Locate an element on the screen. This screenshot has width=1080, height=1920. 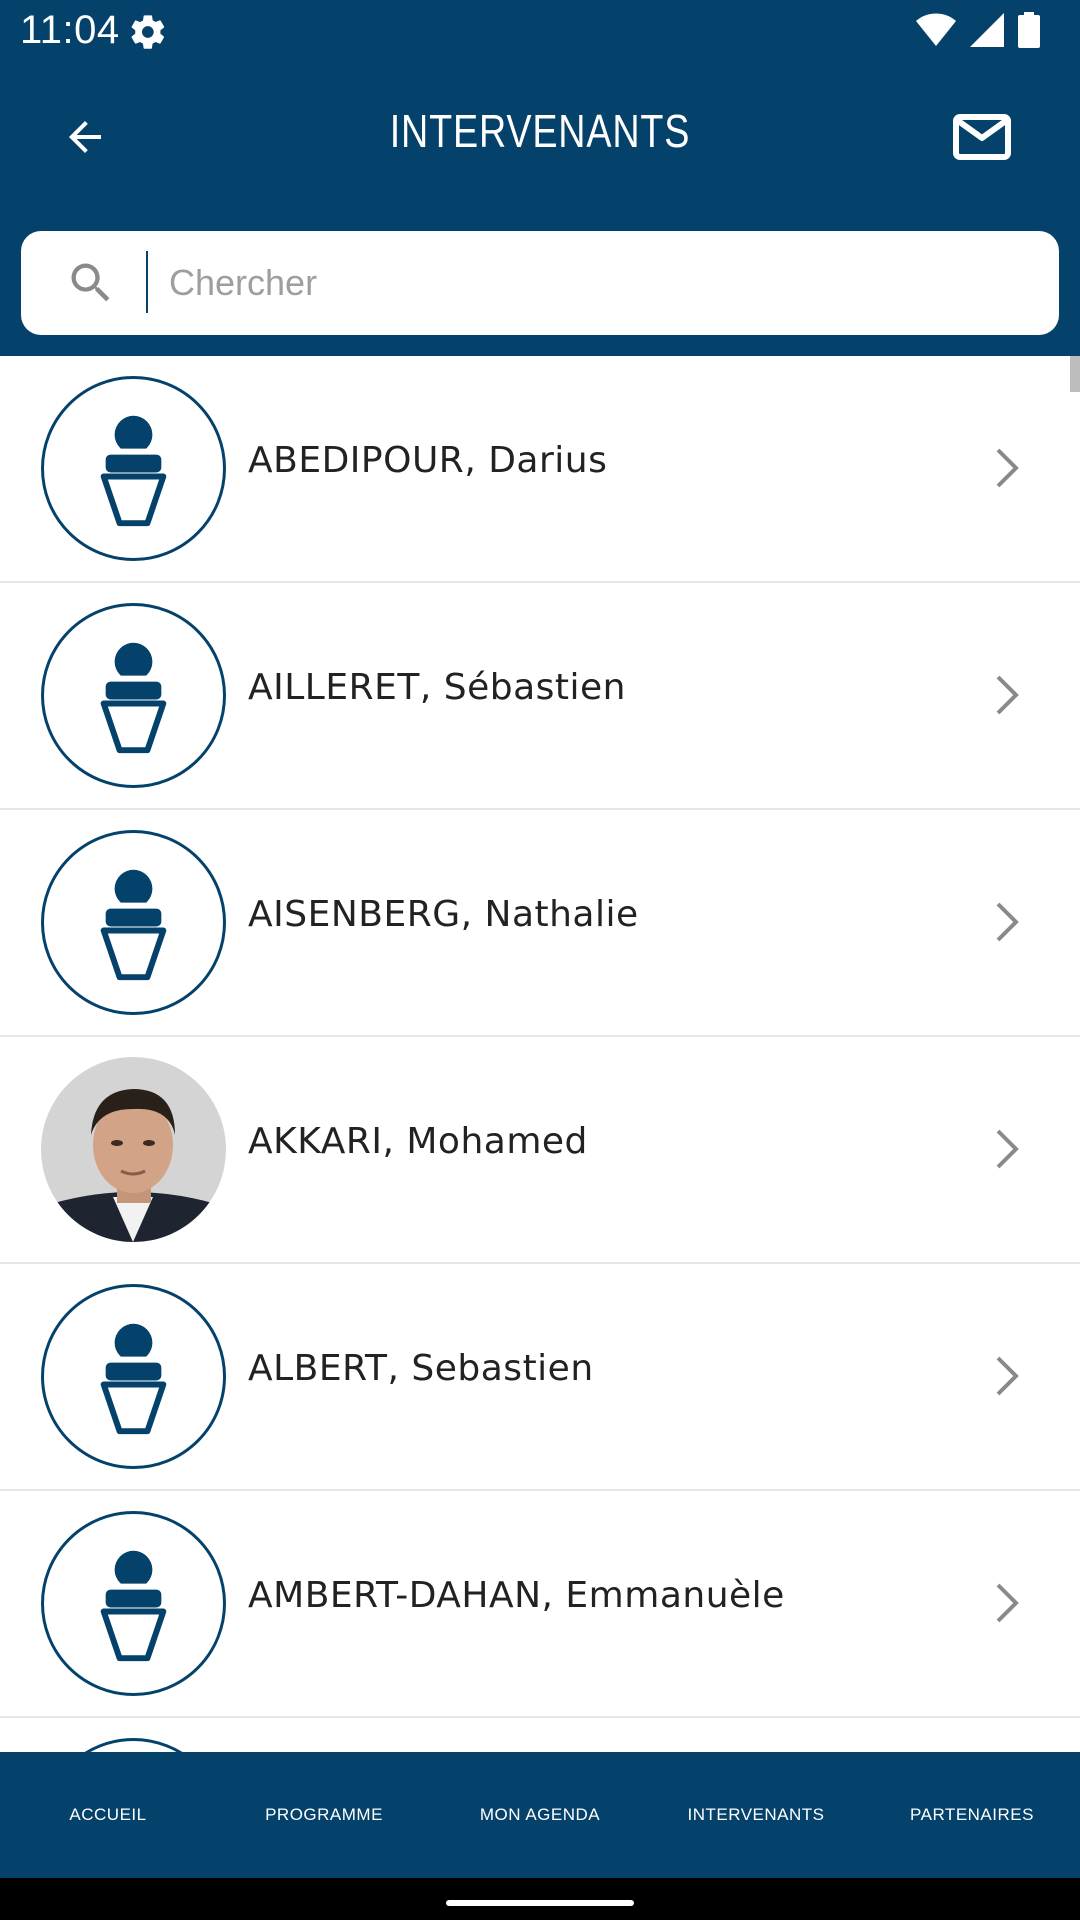
search-bar is located at coordinates (540, 283).